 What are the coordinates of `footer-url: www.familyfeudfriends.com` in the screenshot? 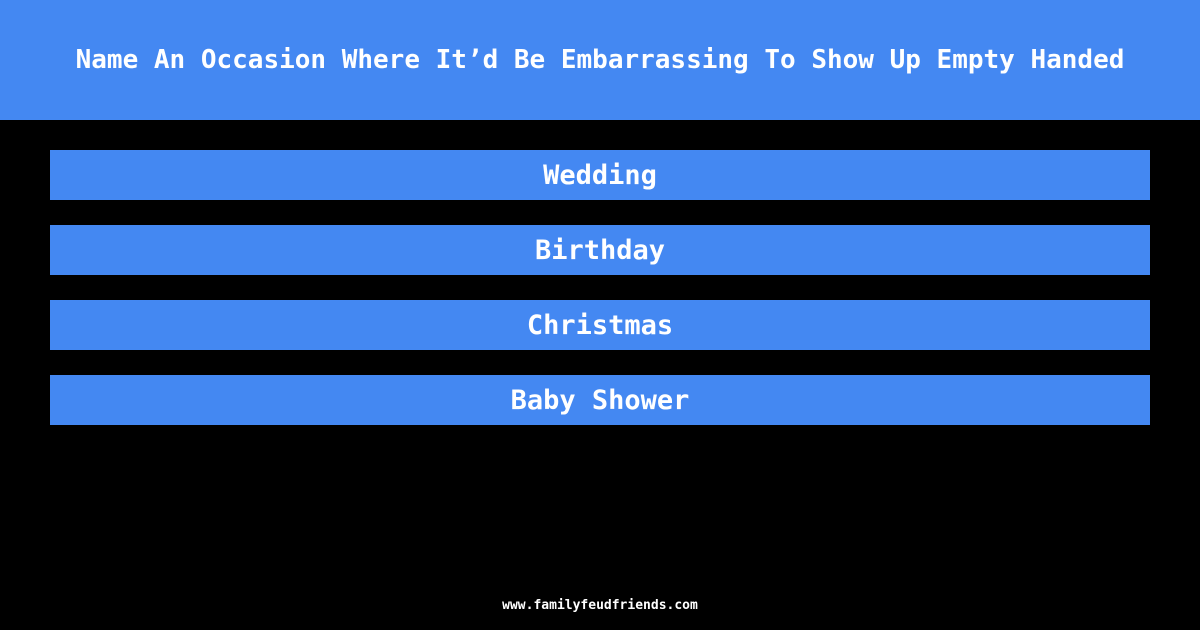 It's located at (600, 605).